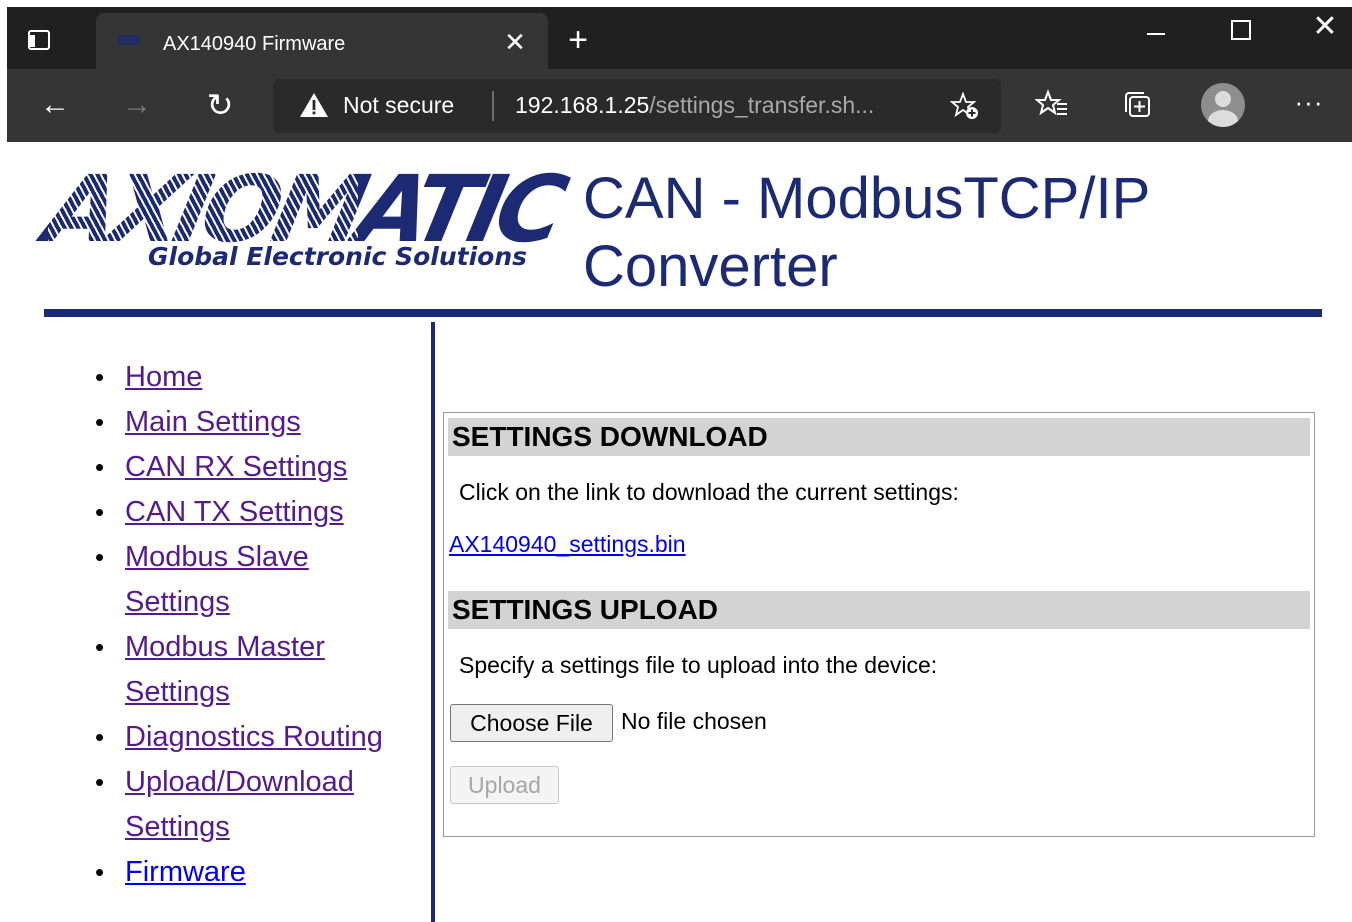  Describe the element at coordinates (337, 256) in the screenshot. I see `logo-tagline: Global Electronic Solutions` at that location.